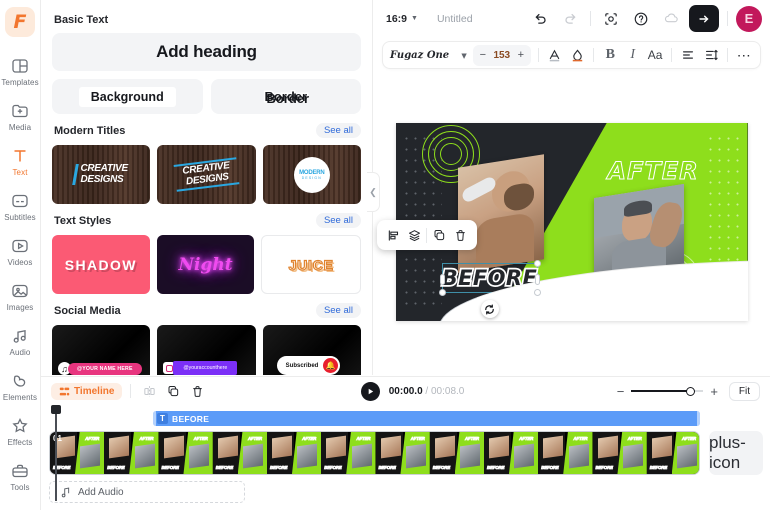 The image size is (770, 510). I want to click on background-style-button: Background, so click(127, 96).